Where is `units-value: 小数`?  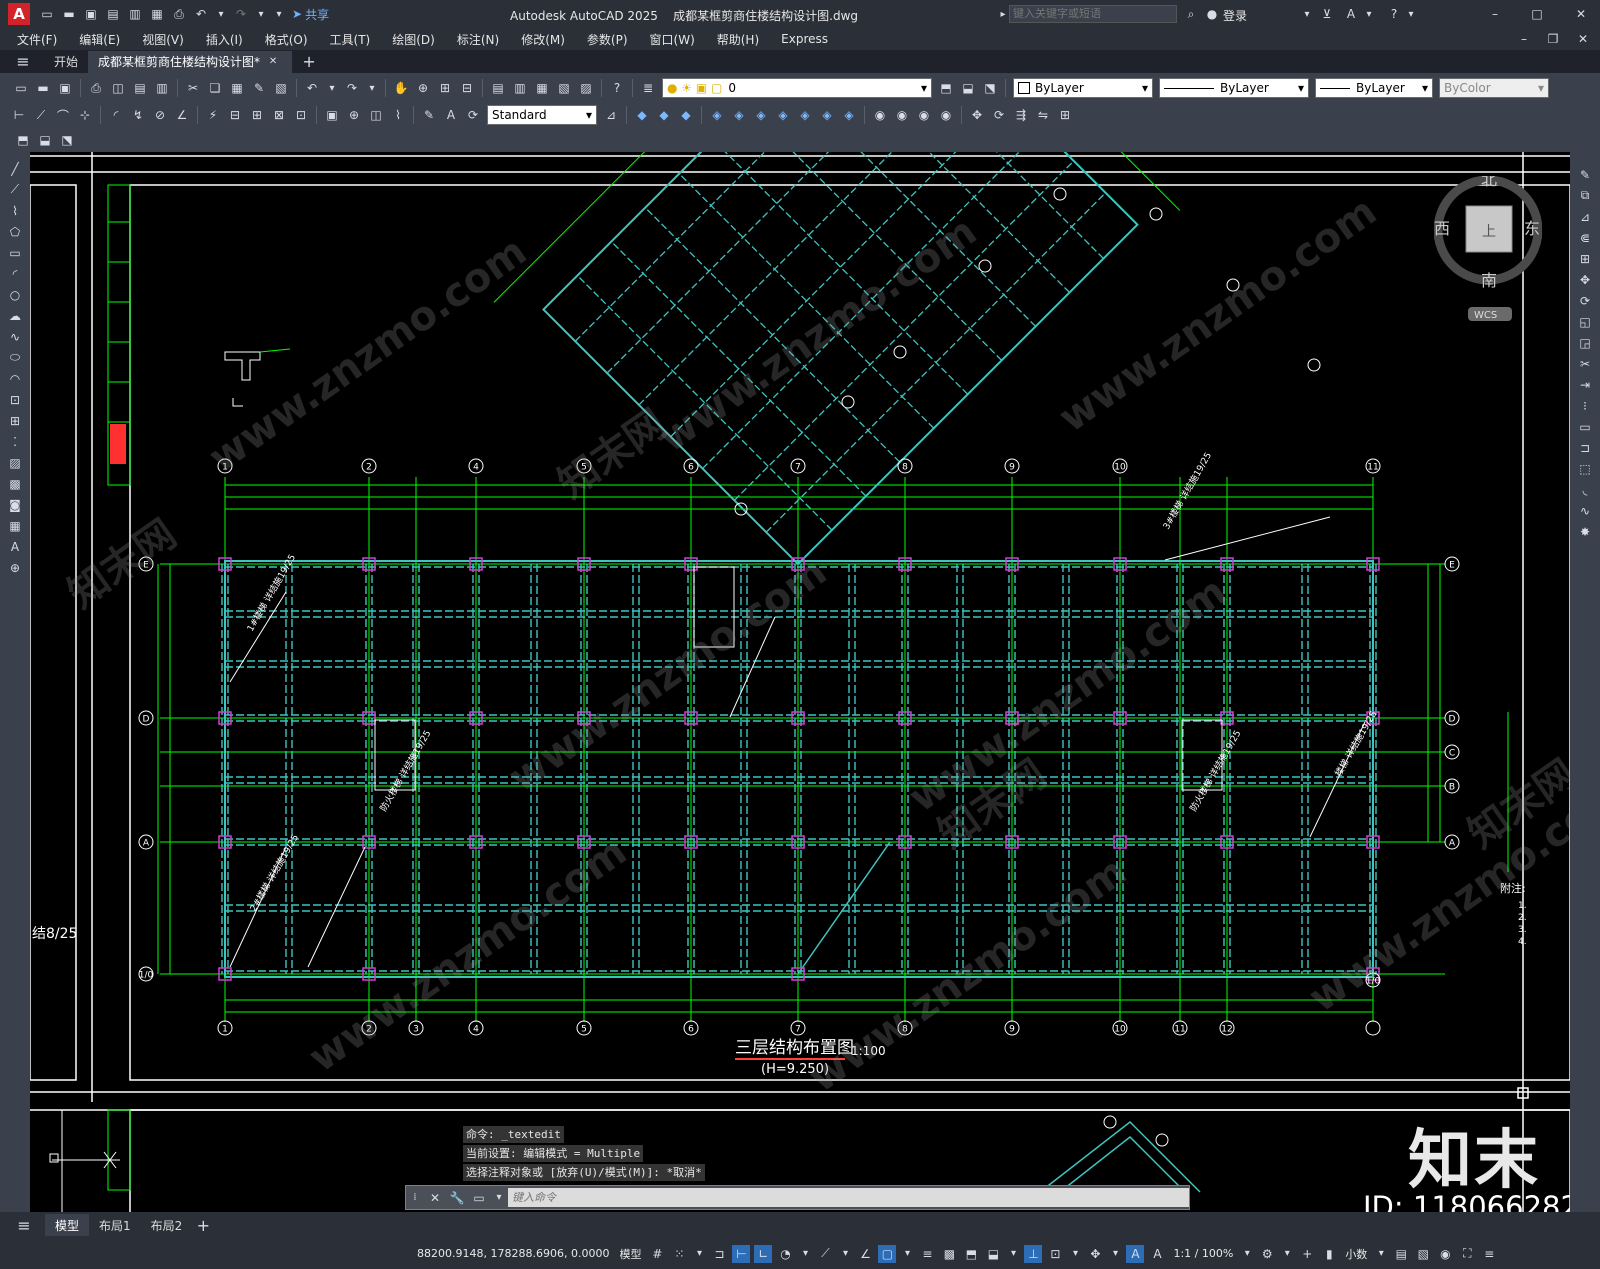 units-value: 小数 is located at coordinates (1356, 1254).